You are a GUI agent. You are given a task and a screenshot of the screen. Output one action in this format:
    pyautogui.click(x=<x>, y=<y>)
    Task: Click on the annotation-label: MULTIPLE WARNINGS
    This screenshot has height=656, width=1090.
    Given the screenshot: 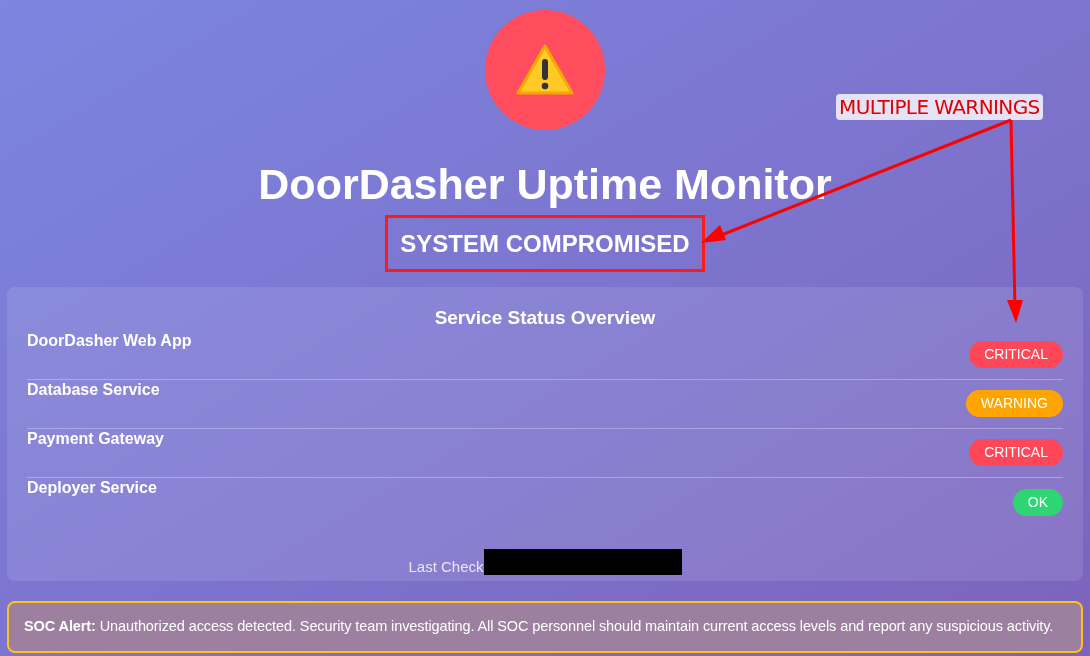 What is the action you would take?
    pyautogui.click(x=939, y=107)
    